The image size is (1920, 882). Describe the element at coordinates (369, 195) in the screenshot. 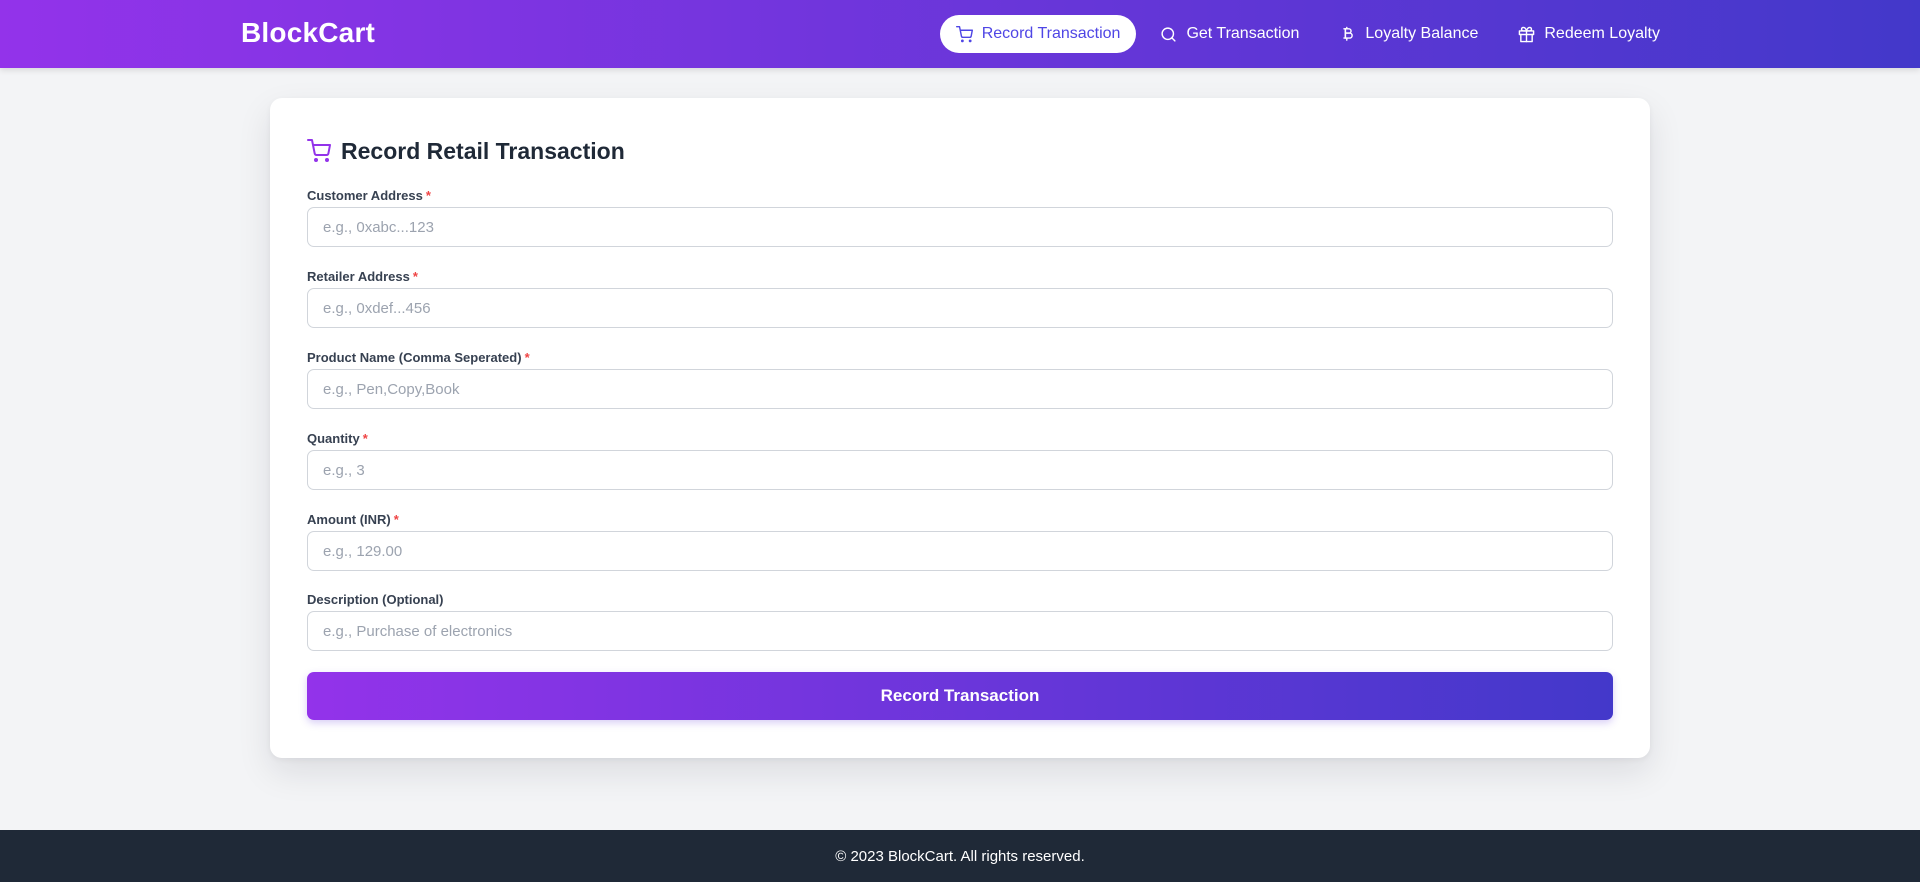

I see `field-label: Customer Address *` at that location.